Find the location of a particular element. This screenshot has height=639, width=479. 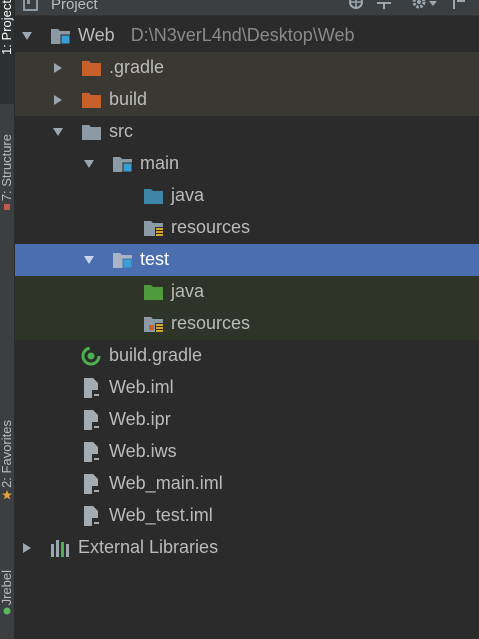

tree-item-main-resources: resources is located at coordinates (247, 228).